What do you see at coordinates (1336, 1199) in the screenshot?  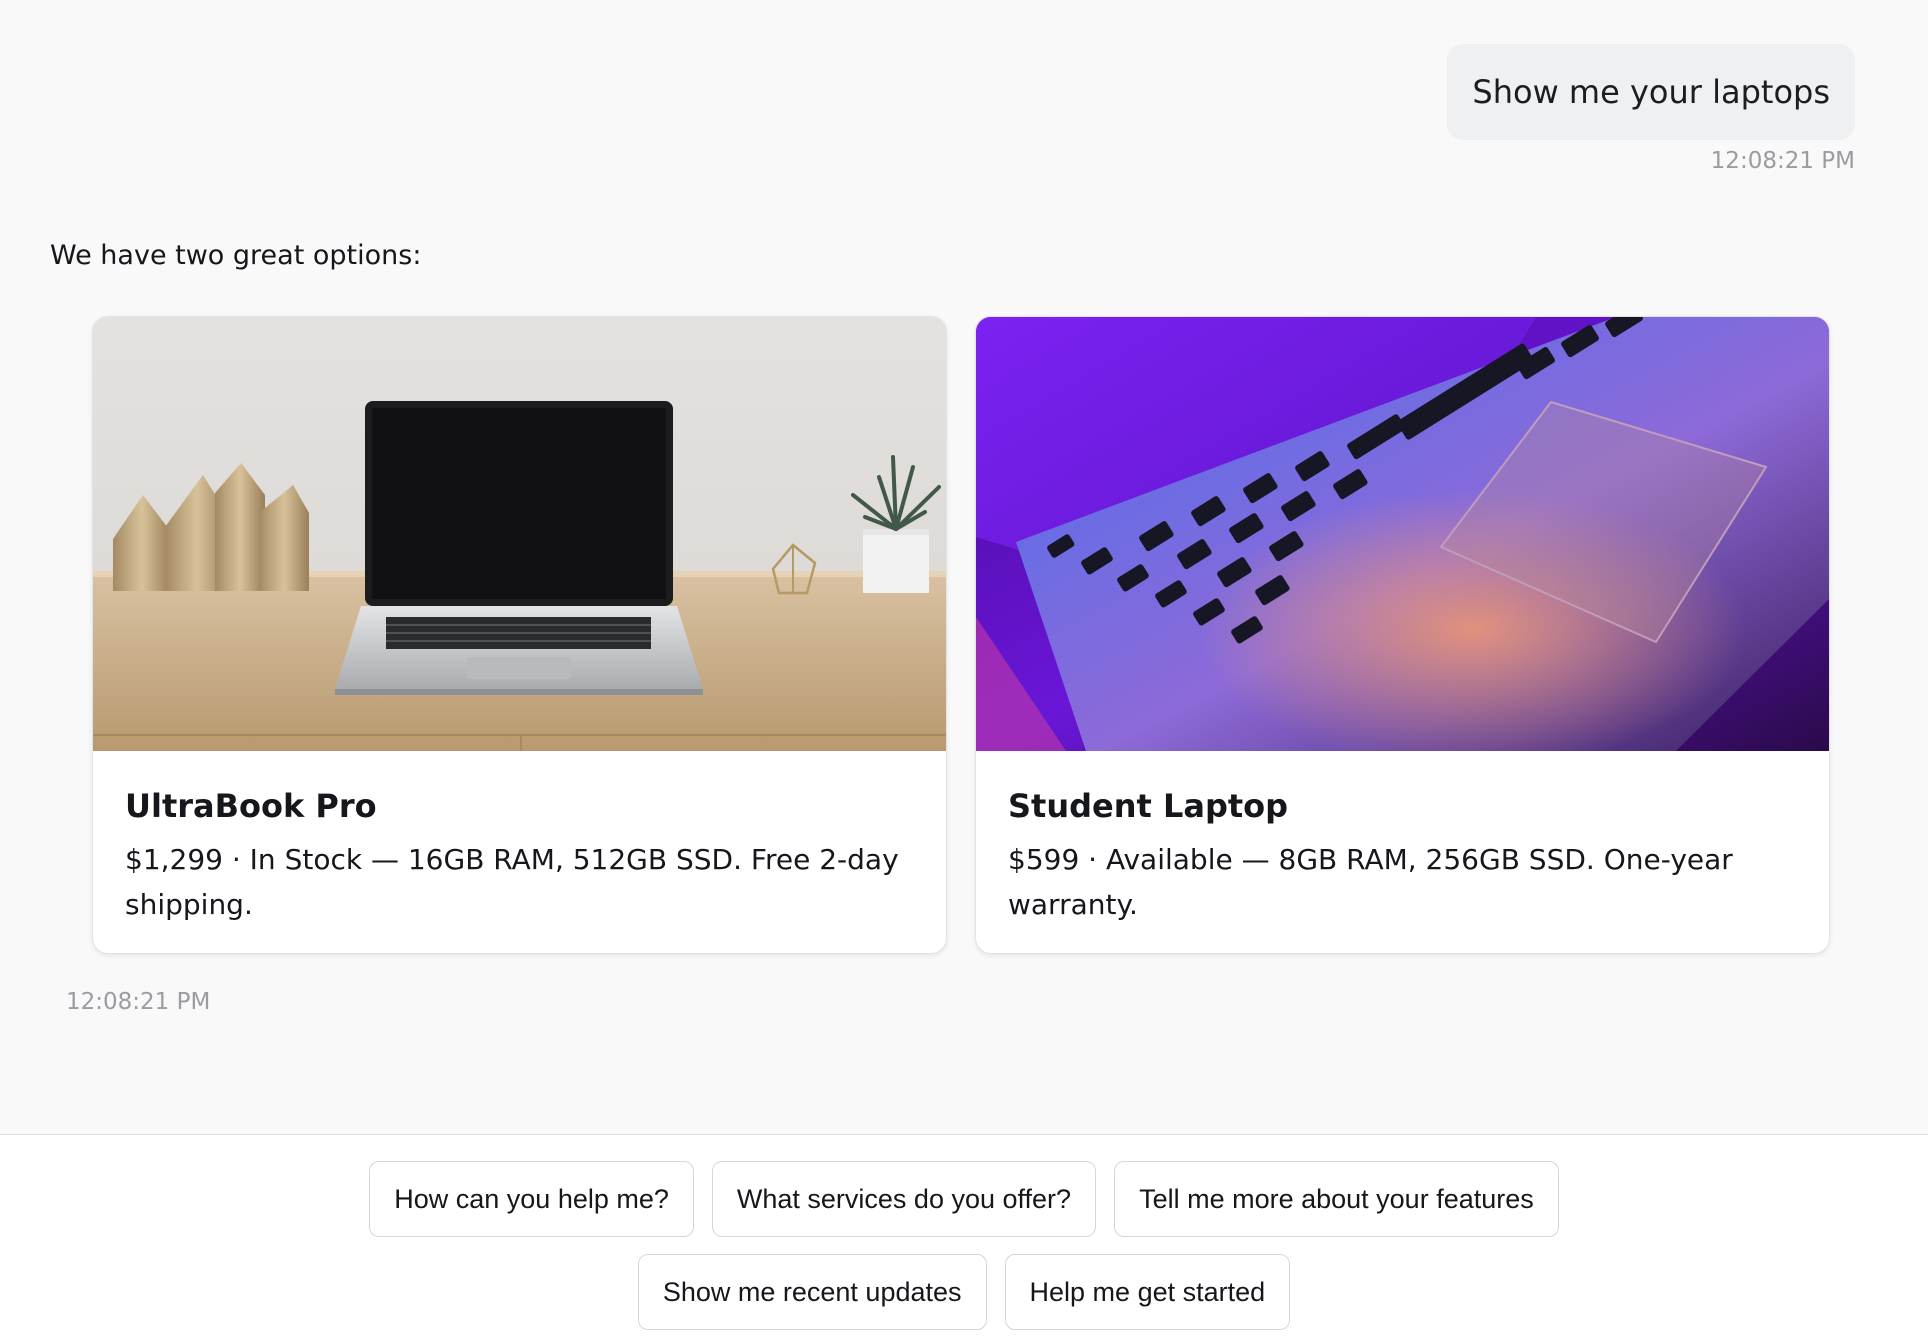 I see `suggestion-features-button: Tell me more about your features` at bounding box center [1336, 1199].